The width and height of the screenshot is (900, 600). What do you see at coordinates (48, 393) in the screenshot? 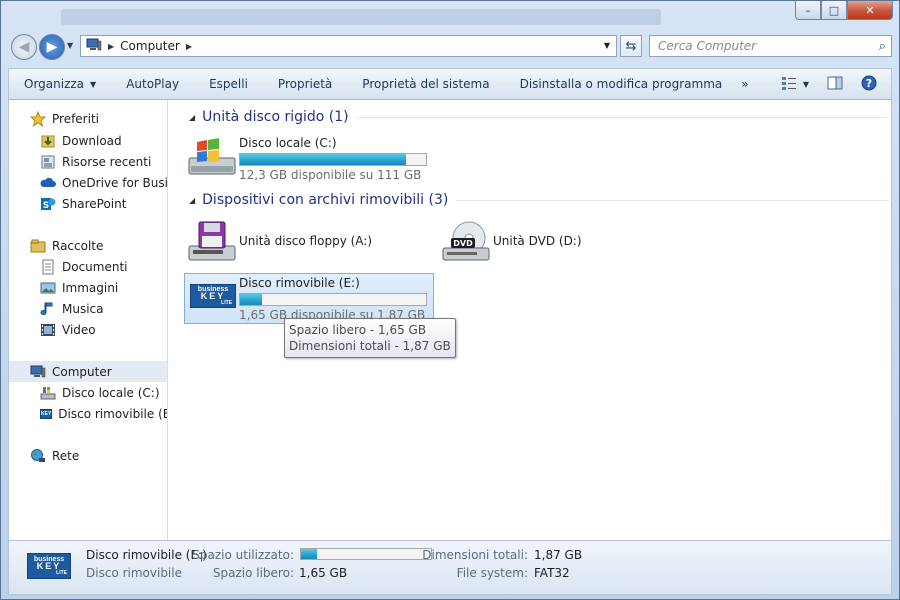
I see `hard-drive-icon` at bounding box center [48, 393].